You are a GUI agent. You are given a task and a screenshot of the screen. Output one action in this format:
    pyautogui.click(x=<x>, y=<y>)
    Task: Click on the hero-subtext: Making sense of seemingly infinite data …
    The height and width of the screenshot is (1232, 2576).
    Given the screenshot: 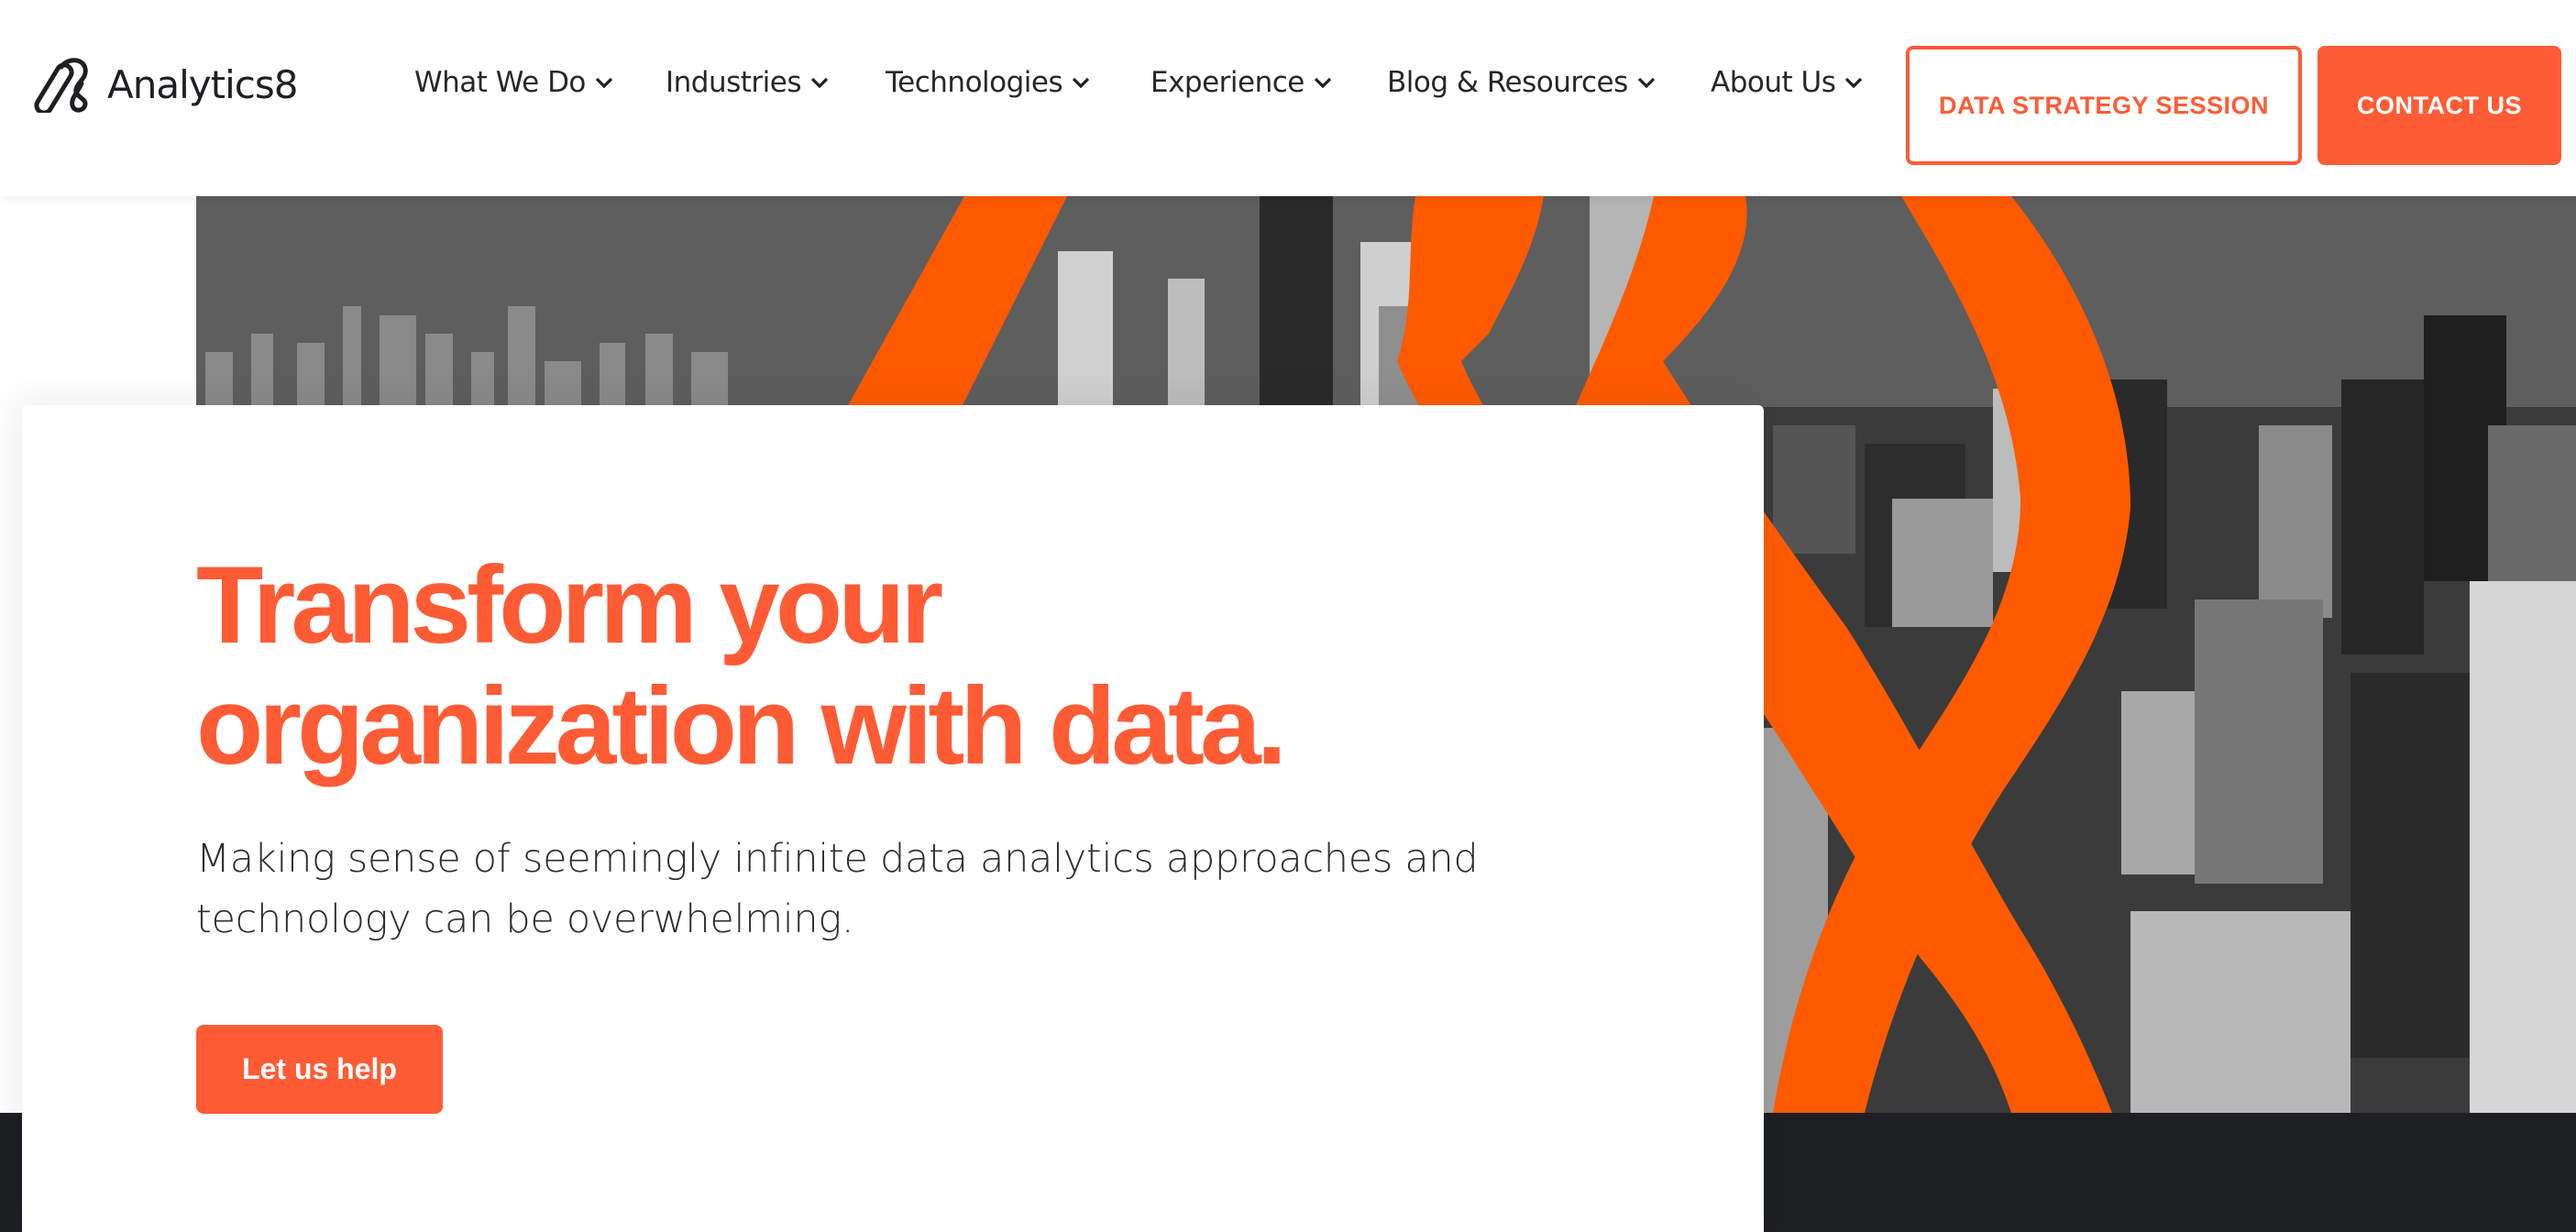 What is the action you would take?
    pyautogui.click(x=837, y=889)
    